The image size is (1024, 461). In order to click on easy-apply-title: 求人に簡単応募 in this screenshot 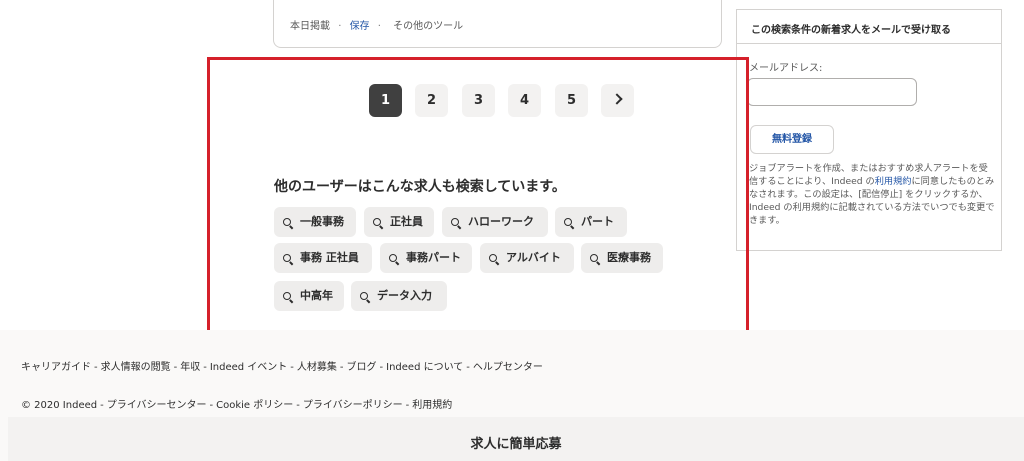, I will do `click(516, 444)`.